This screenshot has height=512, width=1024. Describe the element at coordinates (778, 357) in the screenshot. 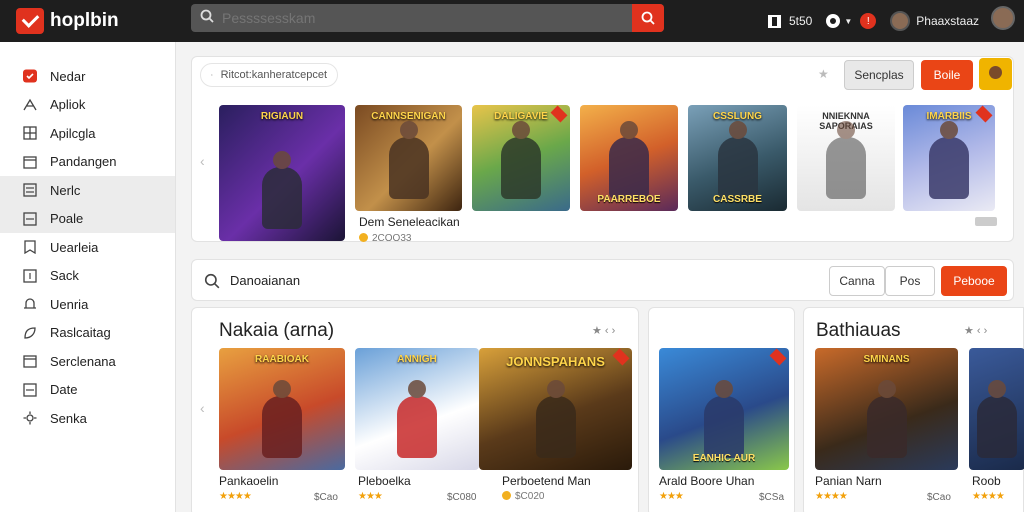

I see `badge-icon` at that location.